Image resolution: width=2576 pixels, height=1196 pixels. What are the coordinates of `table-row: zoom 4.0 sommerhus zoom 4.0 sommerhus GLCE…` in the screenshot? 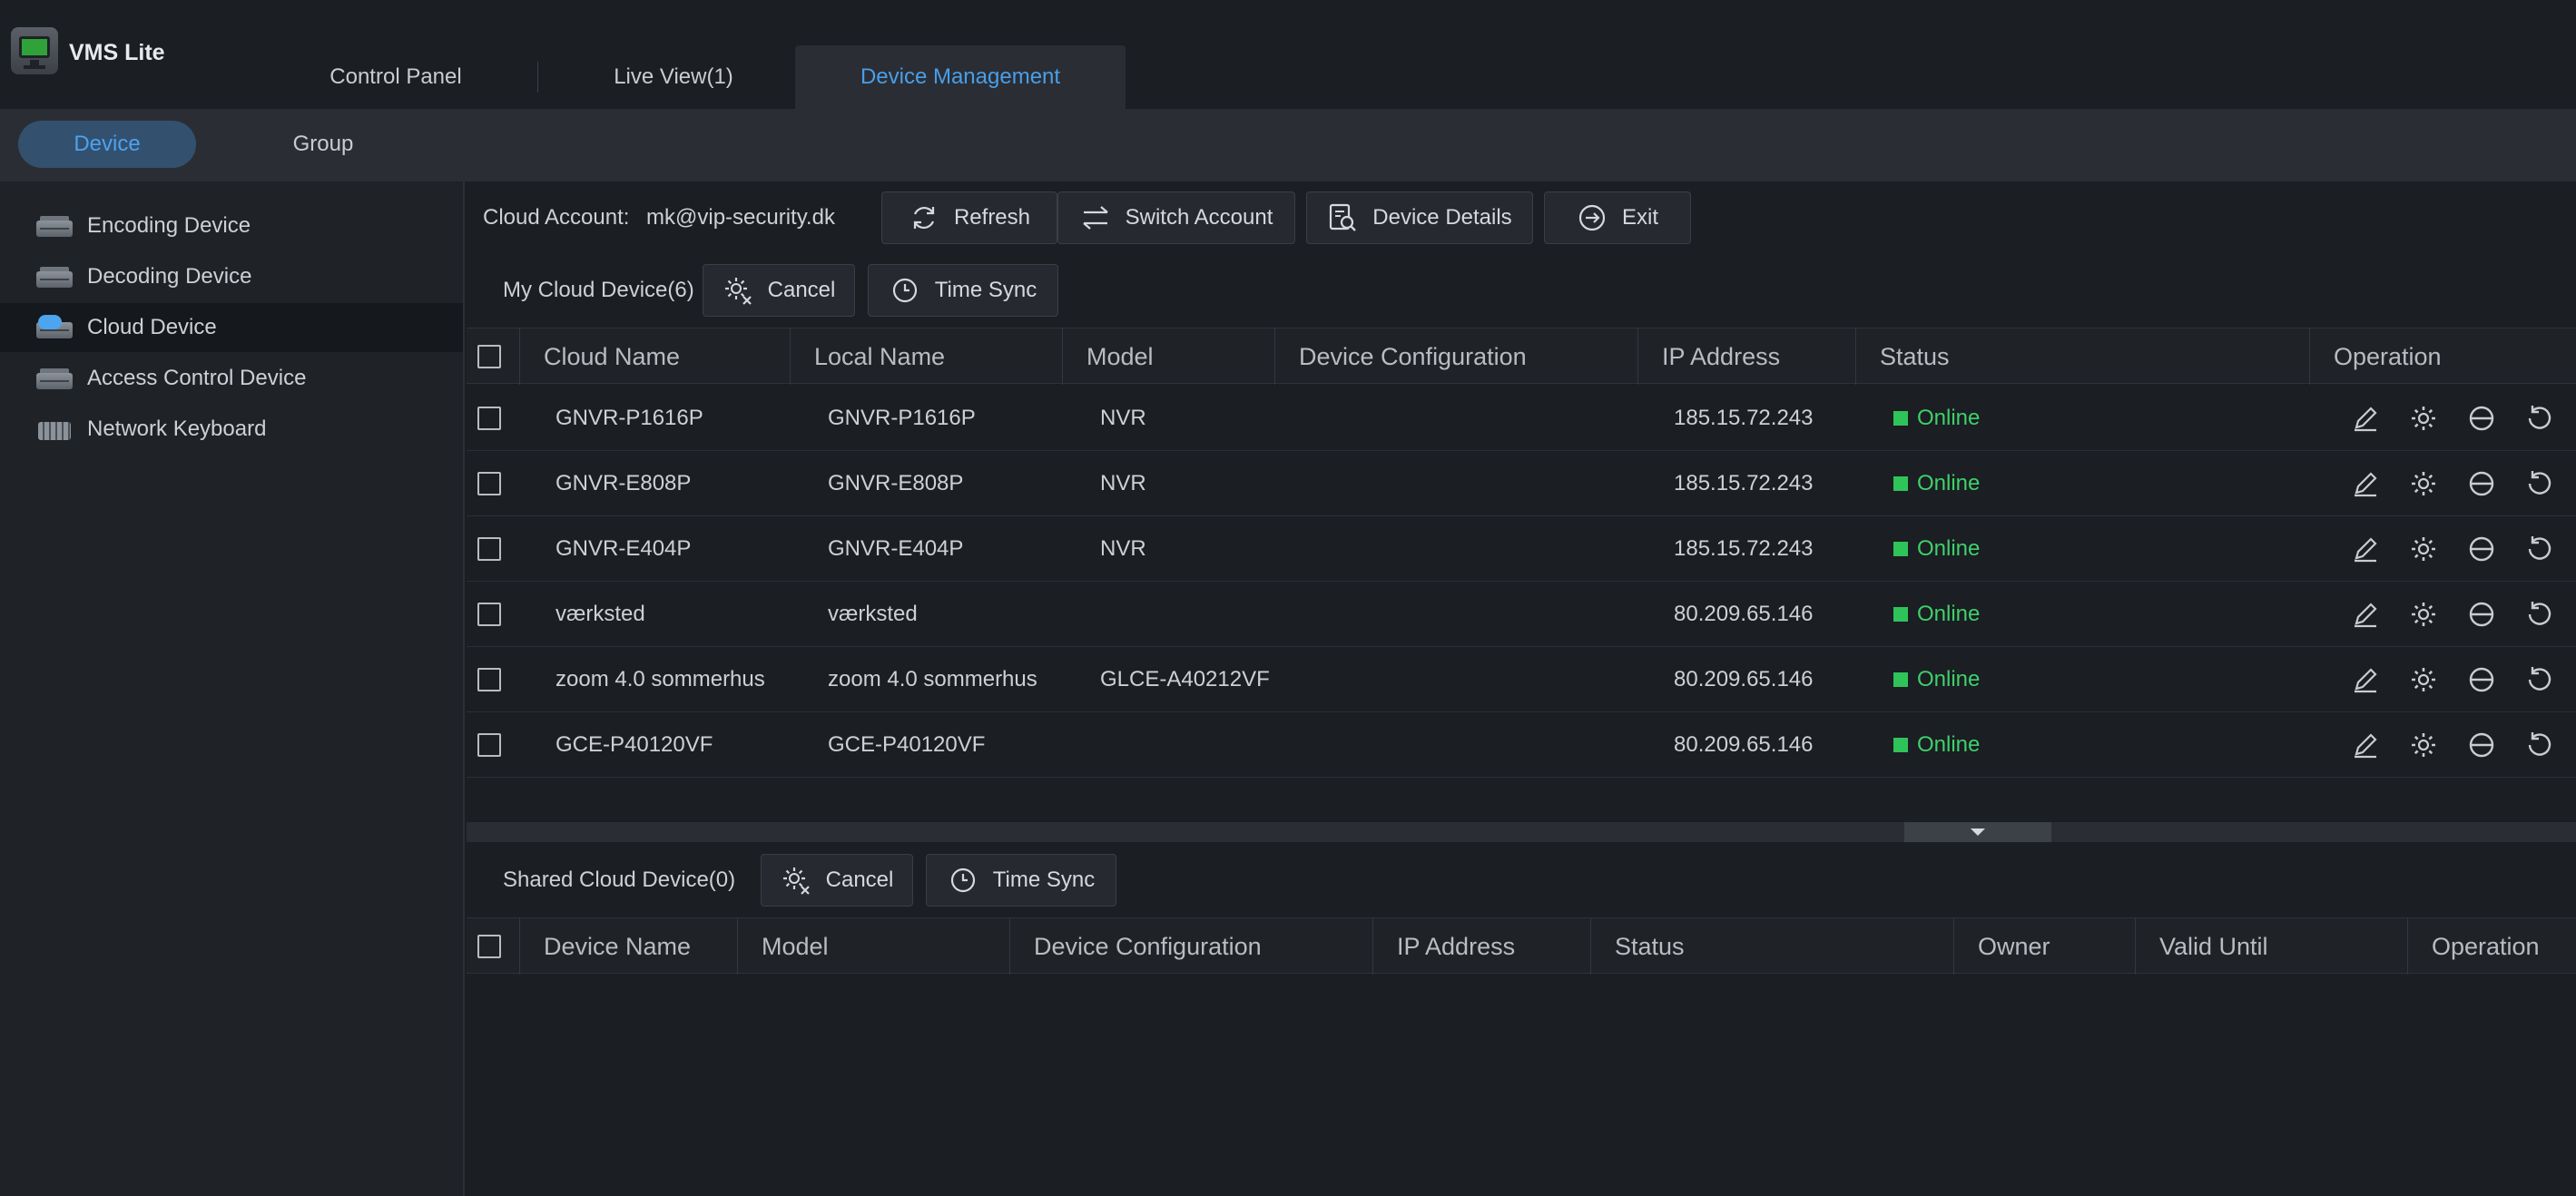 It's located at (1521, 679).